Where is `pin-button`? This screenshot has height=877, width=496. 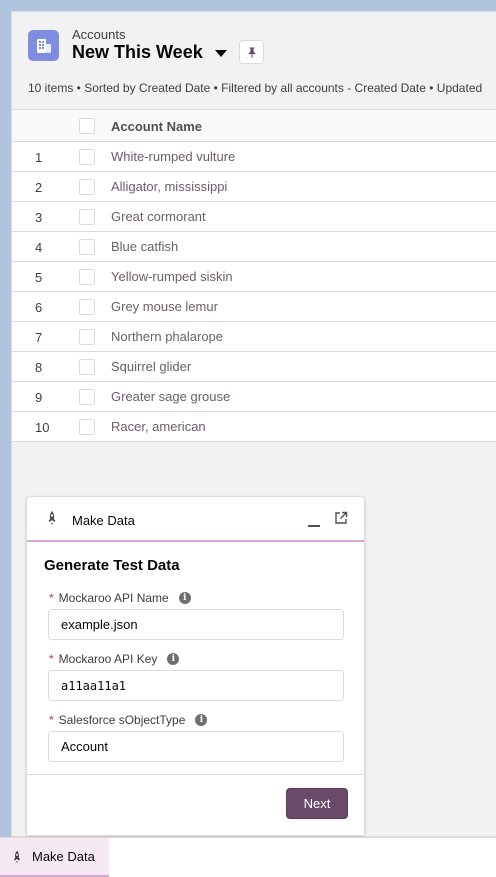
pin-button is located at coordinates (251, 52).